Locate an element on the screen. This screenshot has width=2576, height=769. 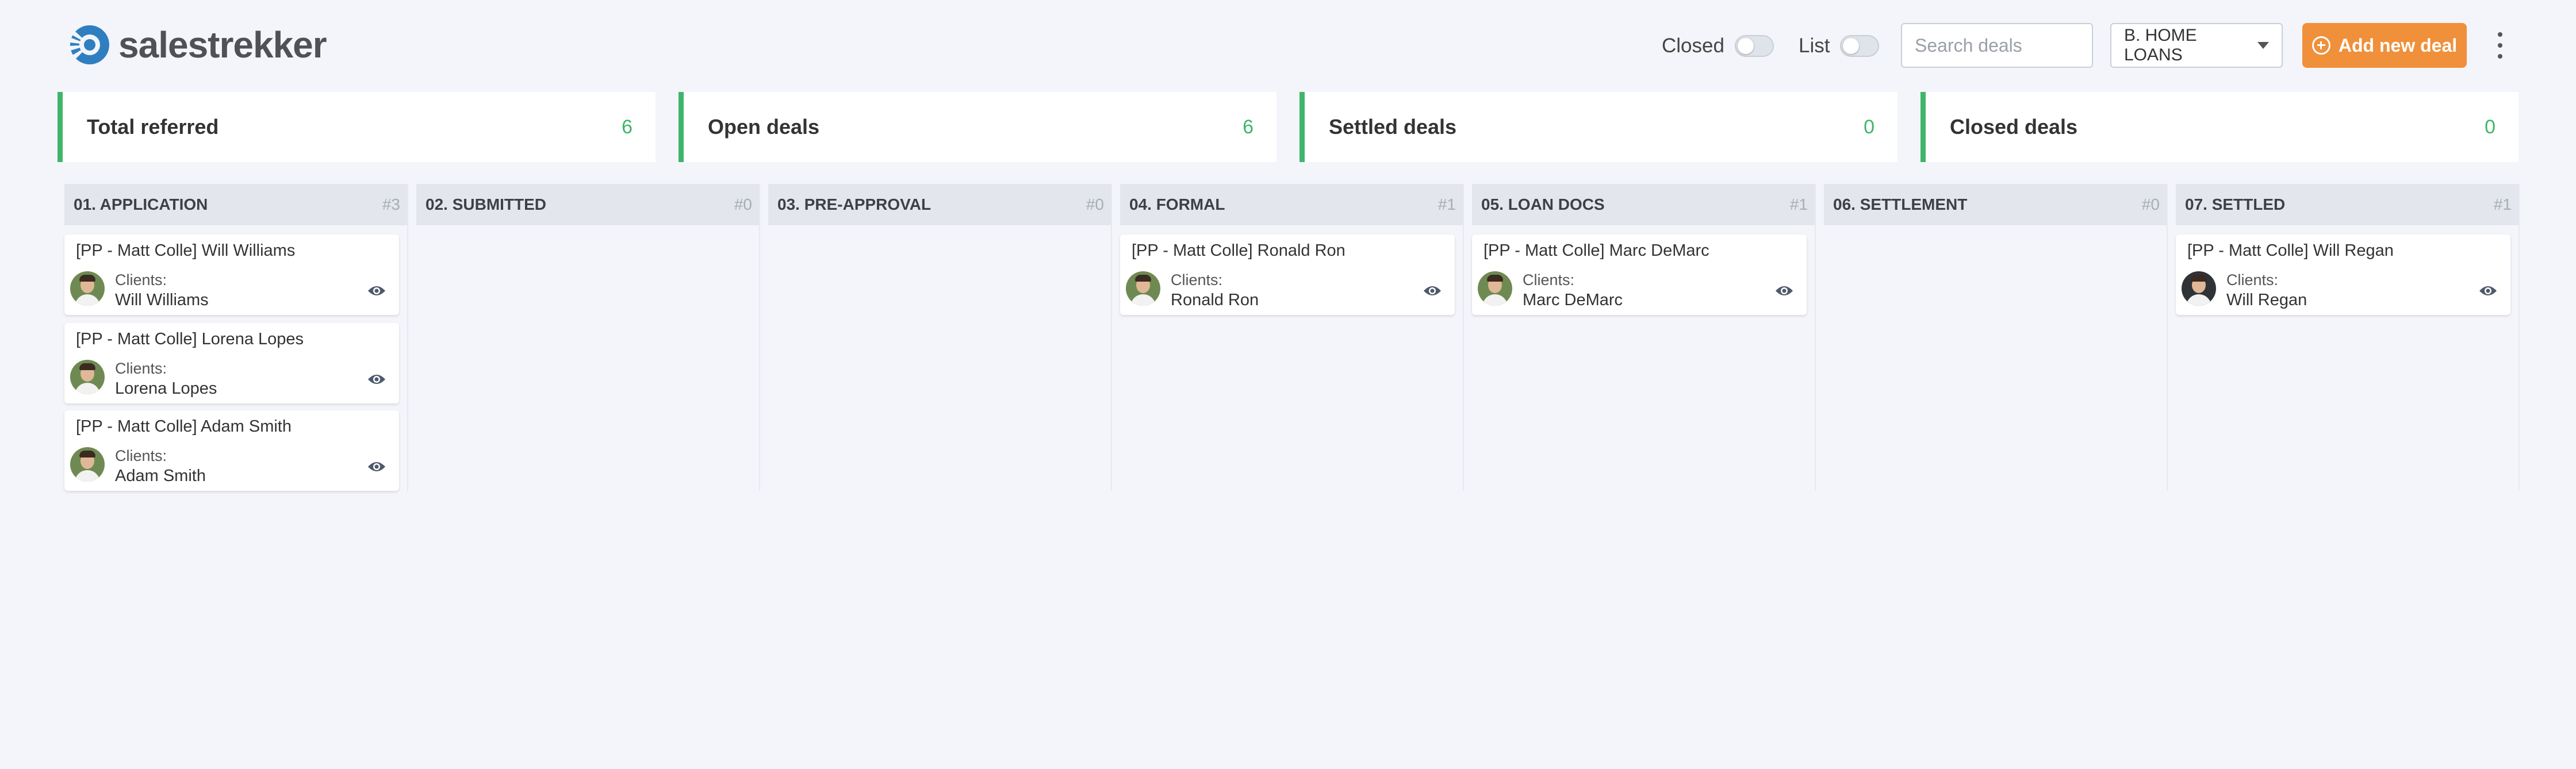
add-new-deal-button: Add new deal is located at coordinates (2384, 45).